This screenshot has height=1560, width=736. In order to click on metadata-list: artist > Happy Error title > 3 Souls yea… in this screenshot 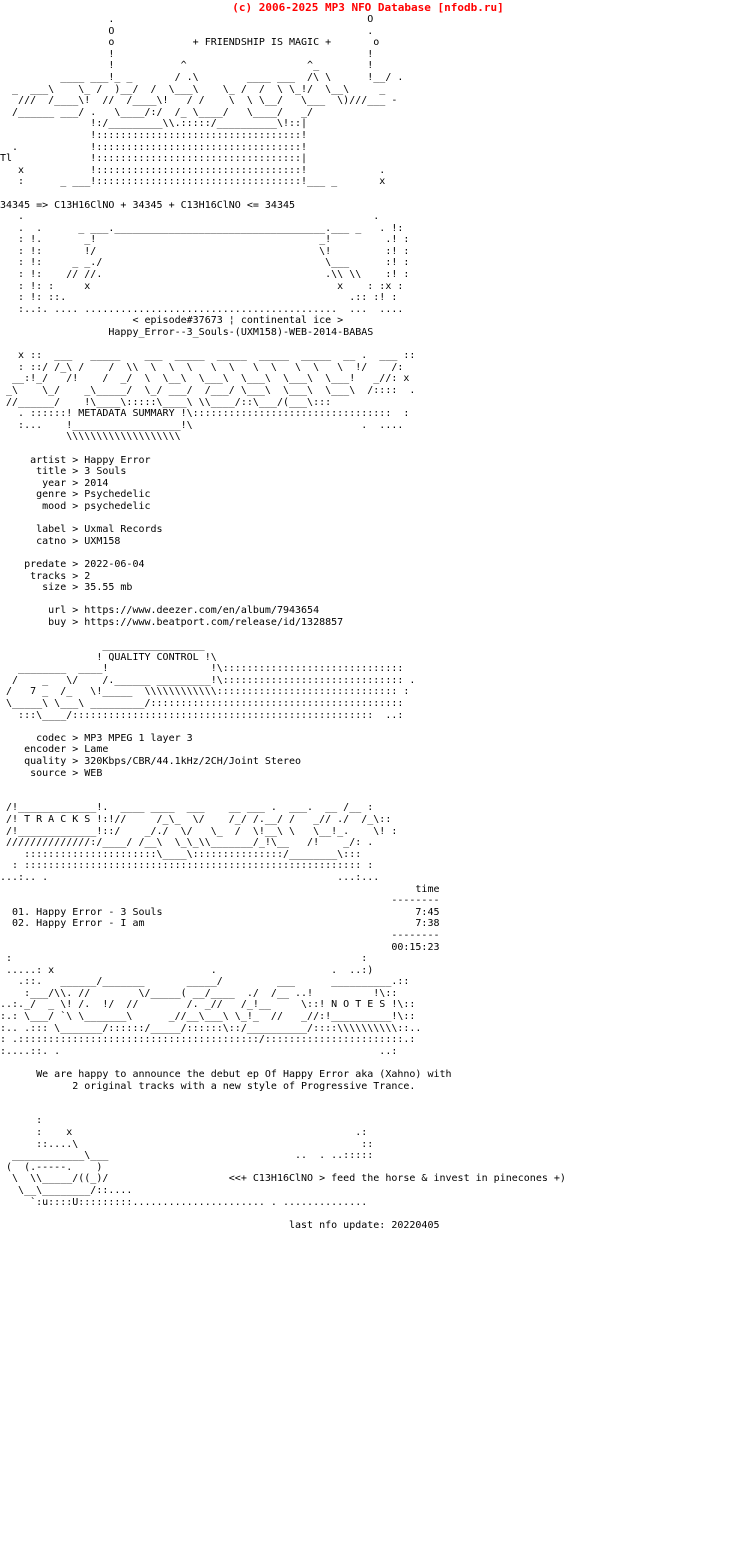, I will do `click(184, 541)`.